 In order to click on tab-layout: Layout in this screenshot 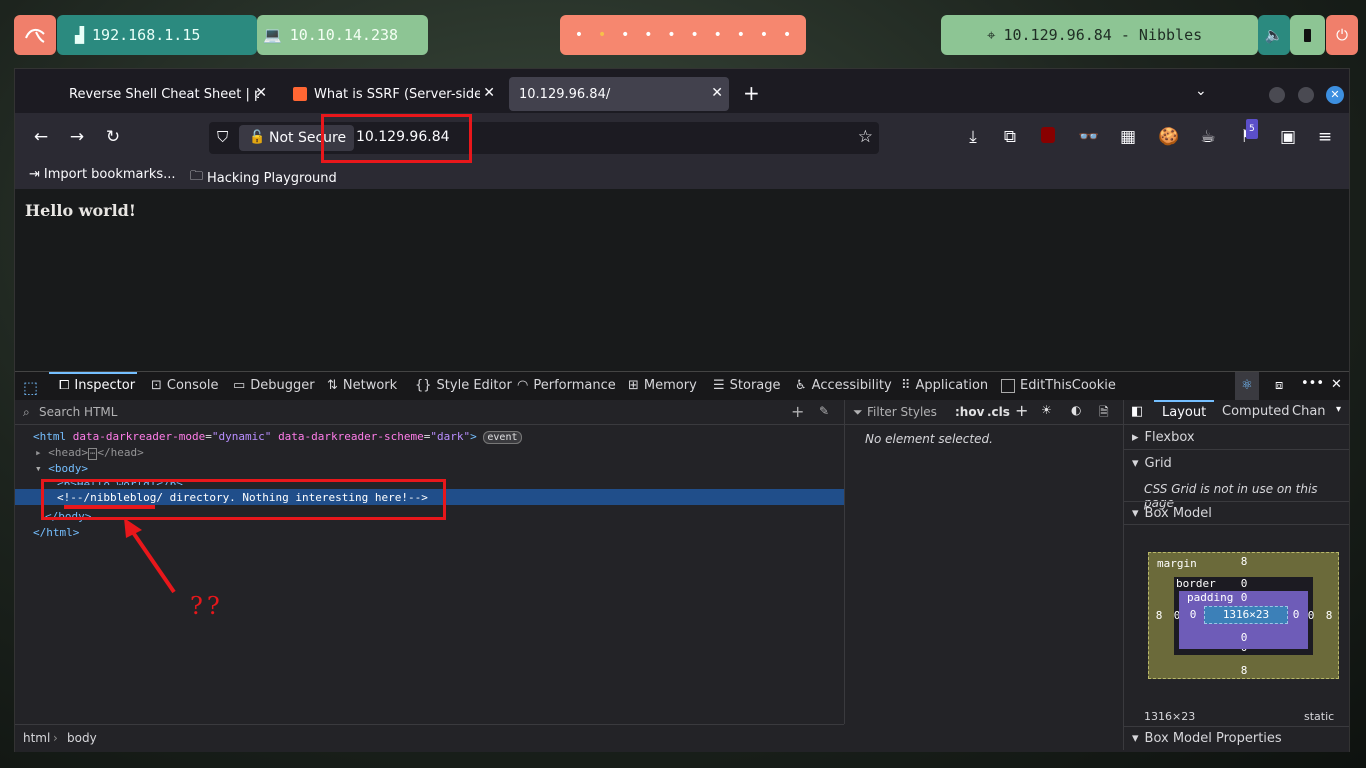, I will do `click(1184, 412)`.